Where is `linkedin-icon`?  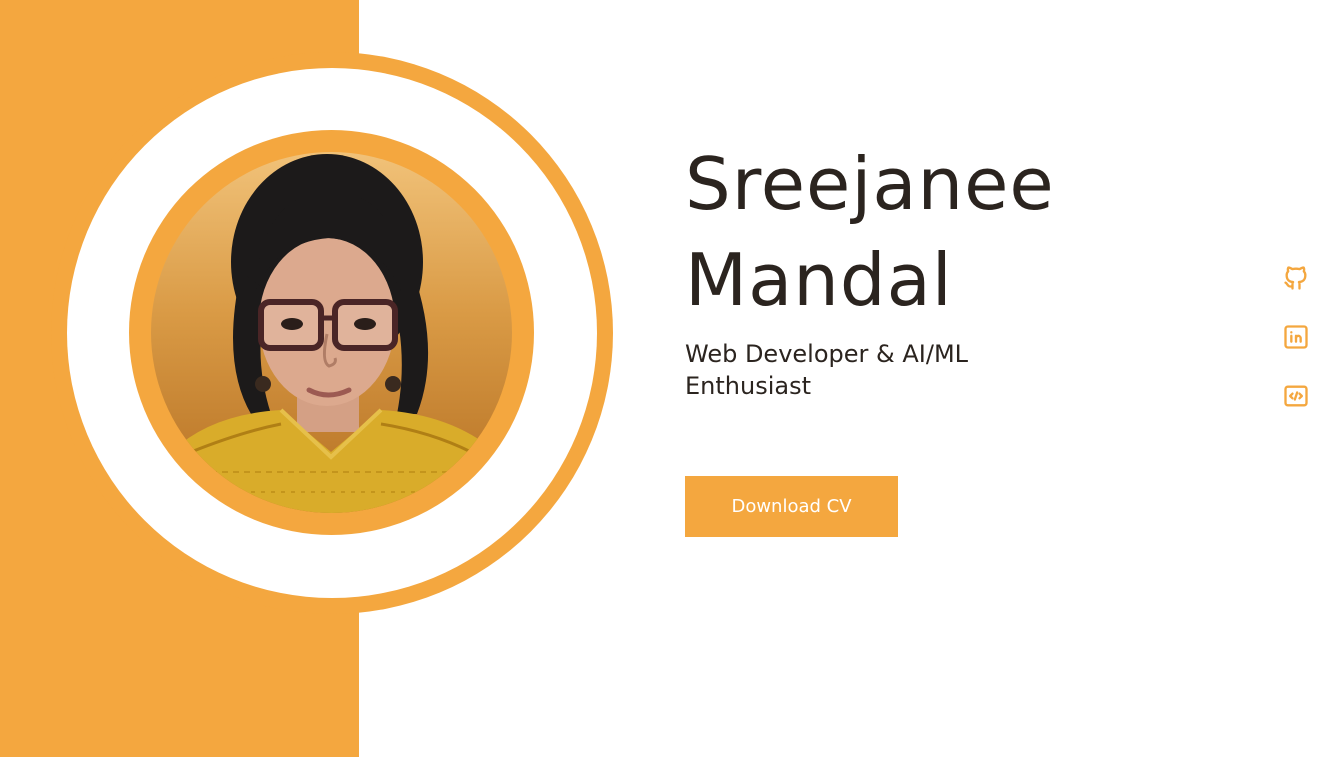 linkedin-icon is located at coordinates (1296, 337).